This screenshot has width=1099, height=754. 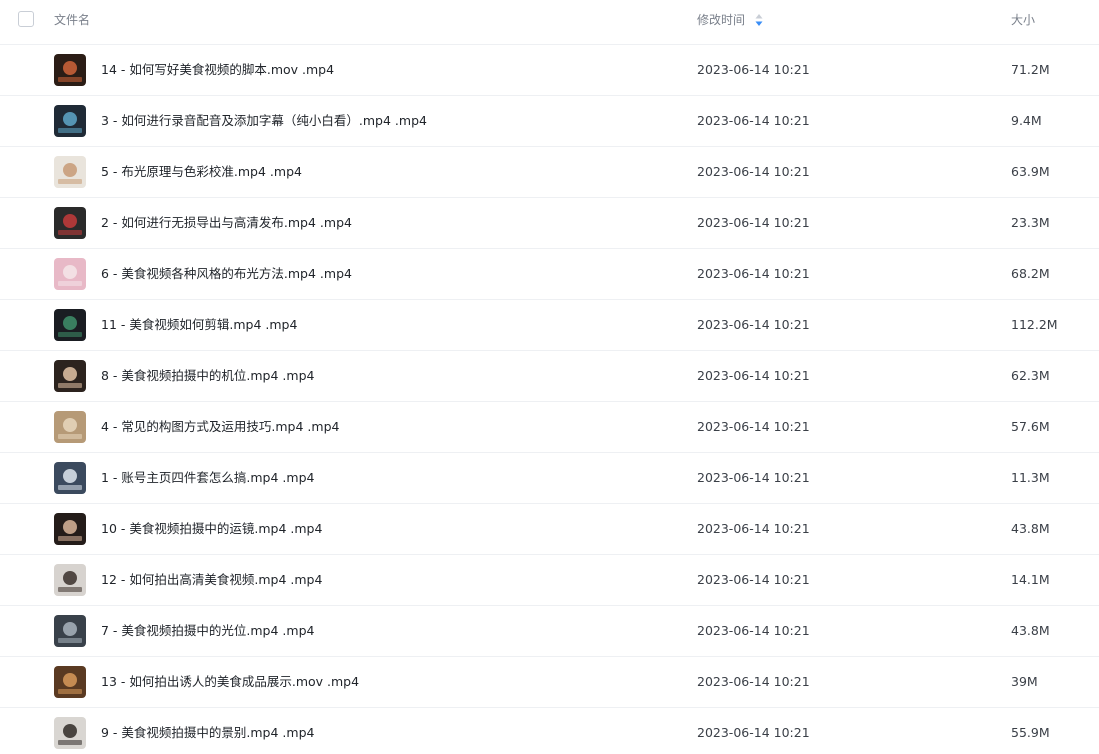 What do you see at coordinates (1030, 273) in the screenshot?
I see `file-size: 68.2M` at bounding box center [1030, 273].